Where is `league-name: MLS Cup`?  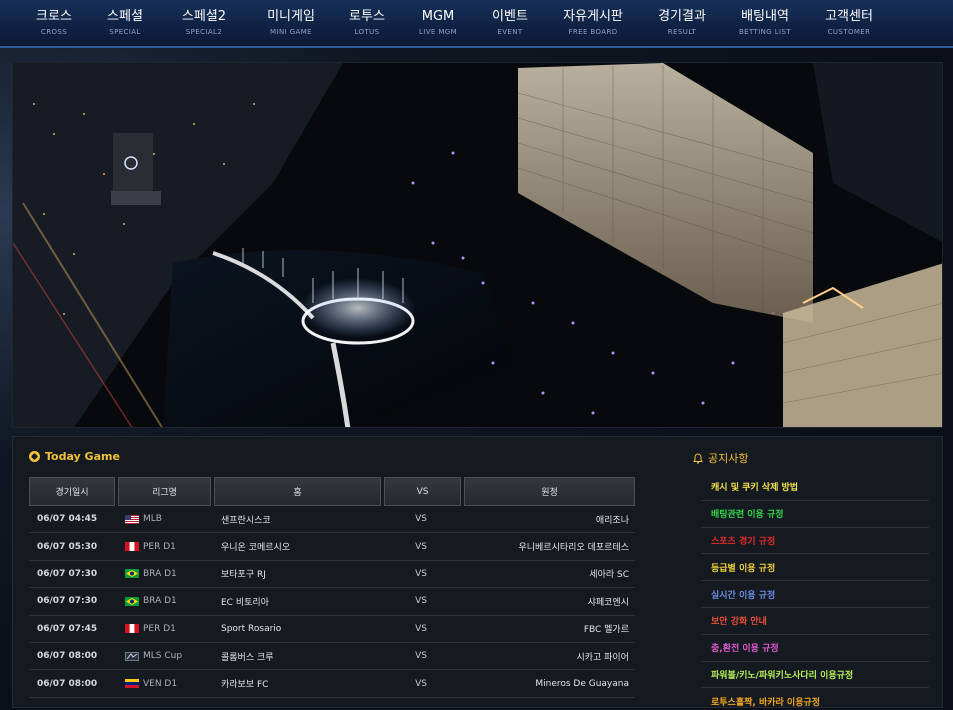 league-name: MLS Cup is located at coordinates (163, 656).